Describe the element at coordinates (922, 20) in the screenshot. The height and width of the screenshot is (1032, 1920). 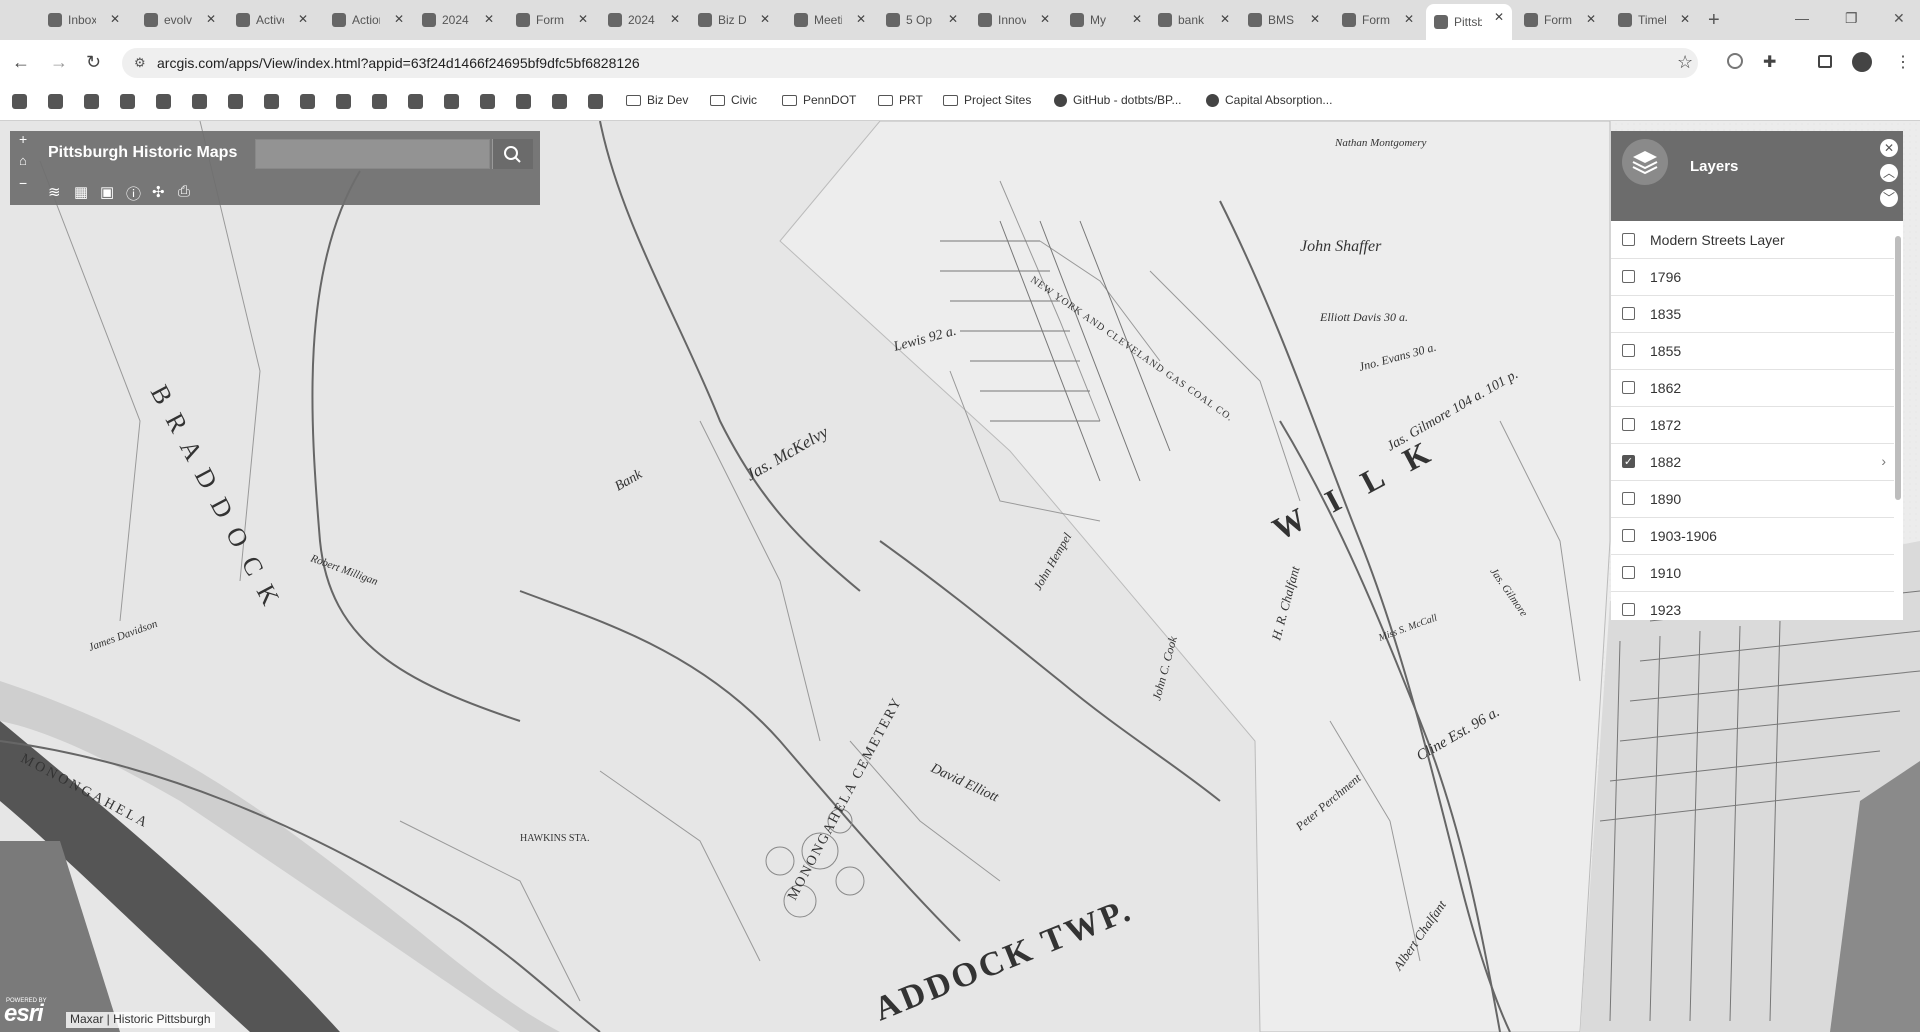
I see `browser-tab: 5 Op ✕` at that location.